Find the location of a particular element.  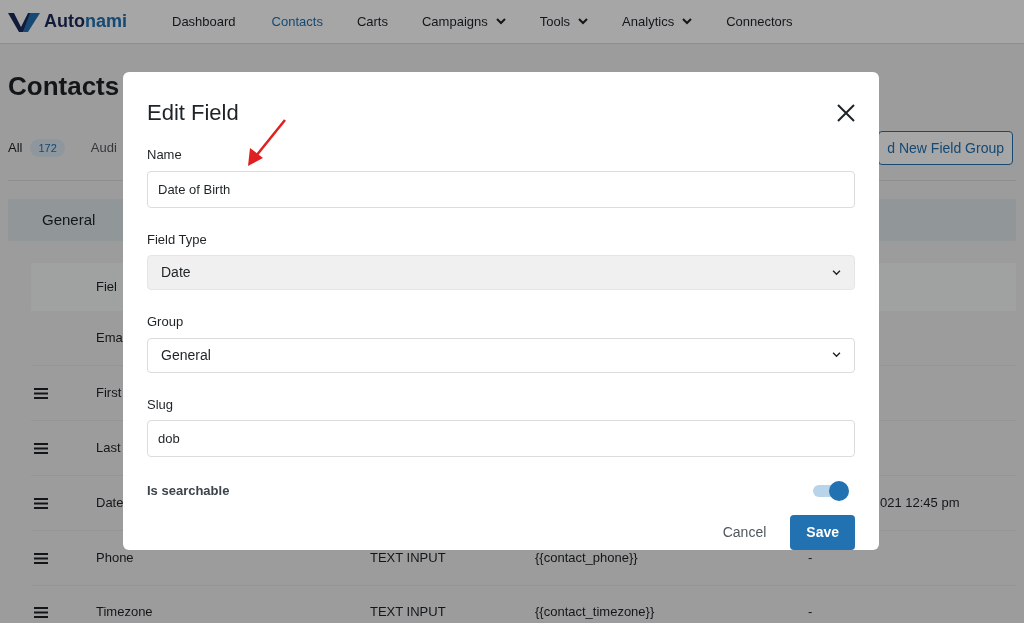

nav-link: Contacts is located at coordinates (297, 21).